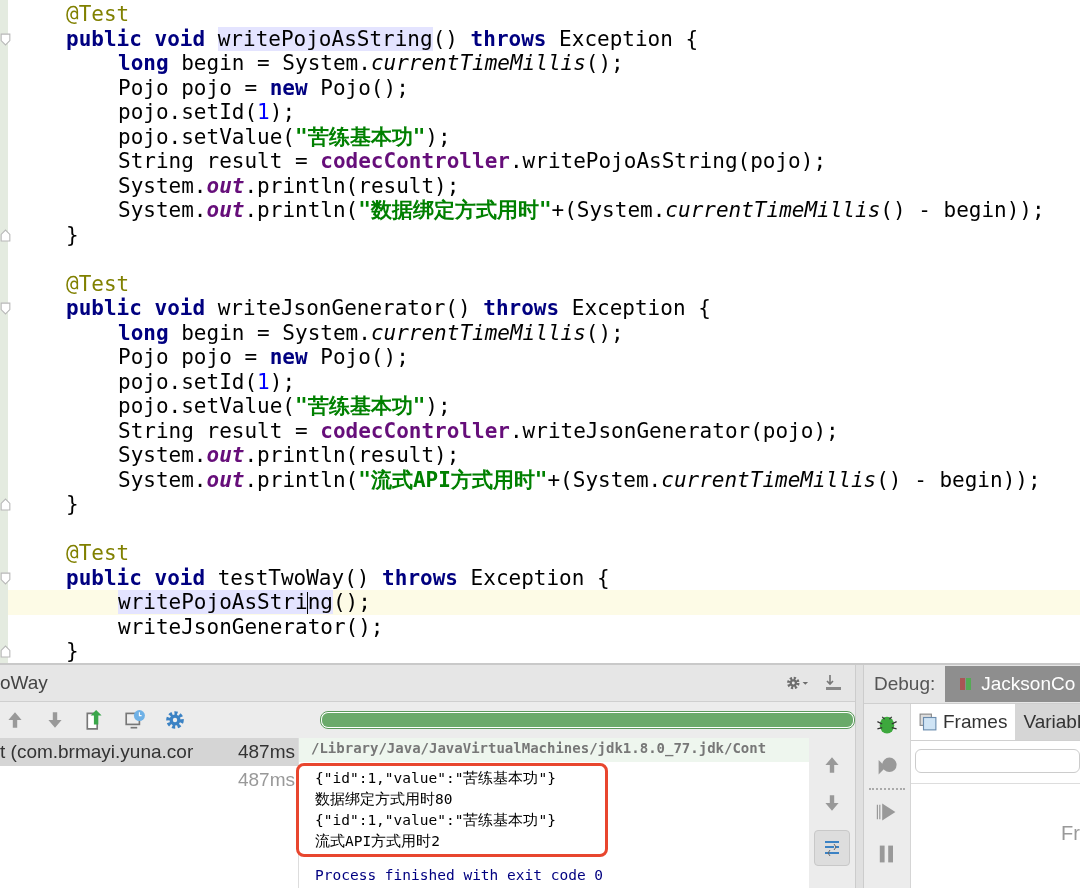 The width and height of the screenshot is (1080, 888). What do you see at coordinates (384, 799) in the screenshot?
I see `console-output: 数据绑定方式用时80` at bounding box center [384, 799].